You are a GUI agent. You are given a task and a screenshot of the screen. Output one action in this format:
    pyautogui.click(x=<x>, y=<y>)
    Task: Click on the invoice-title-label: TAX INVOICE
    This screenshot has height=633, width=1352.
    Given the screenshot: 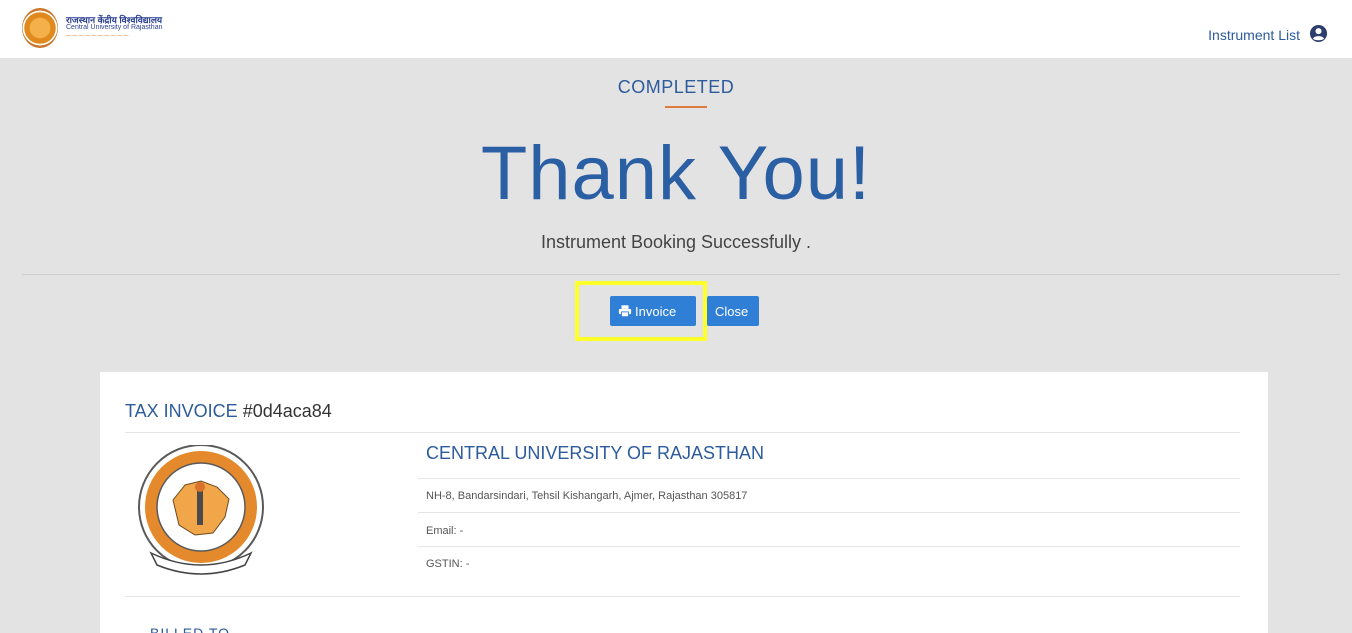 What is the action you would take?
    pyautogui.click(x=181, y=411)
    